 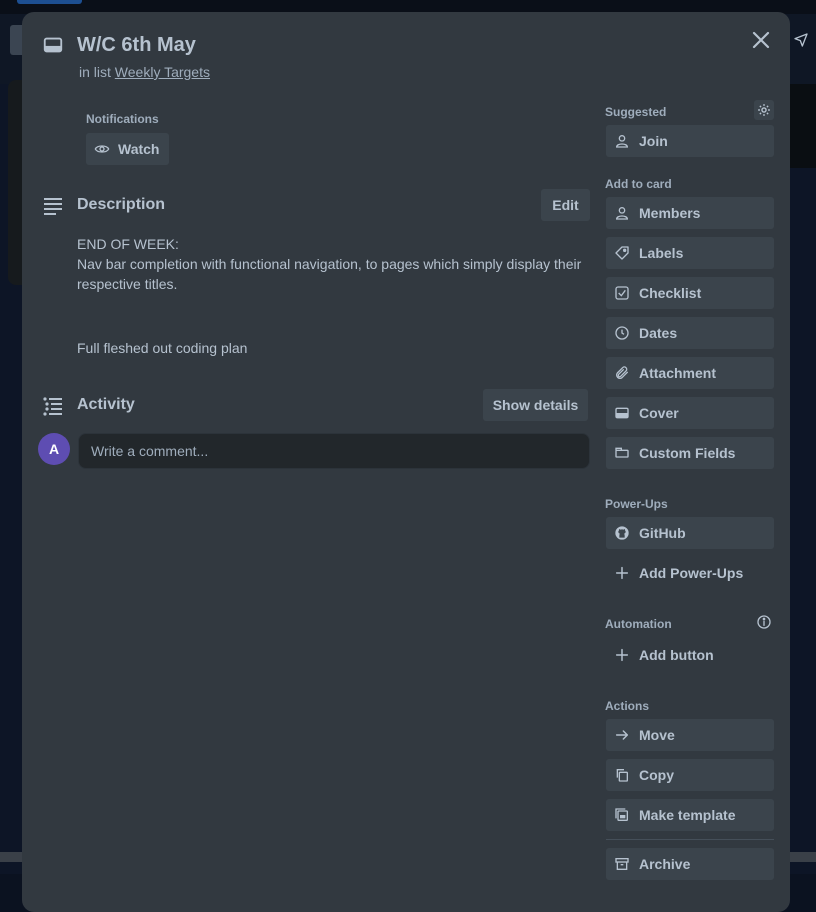 I want to click on edit-description-button: Edit, so click(x=565, y=205).